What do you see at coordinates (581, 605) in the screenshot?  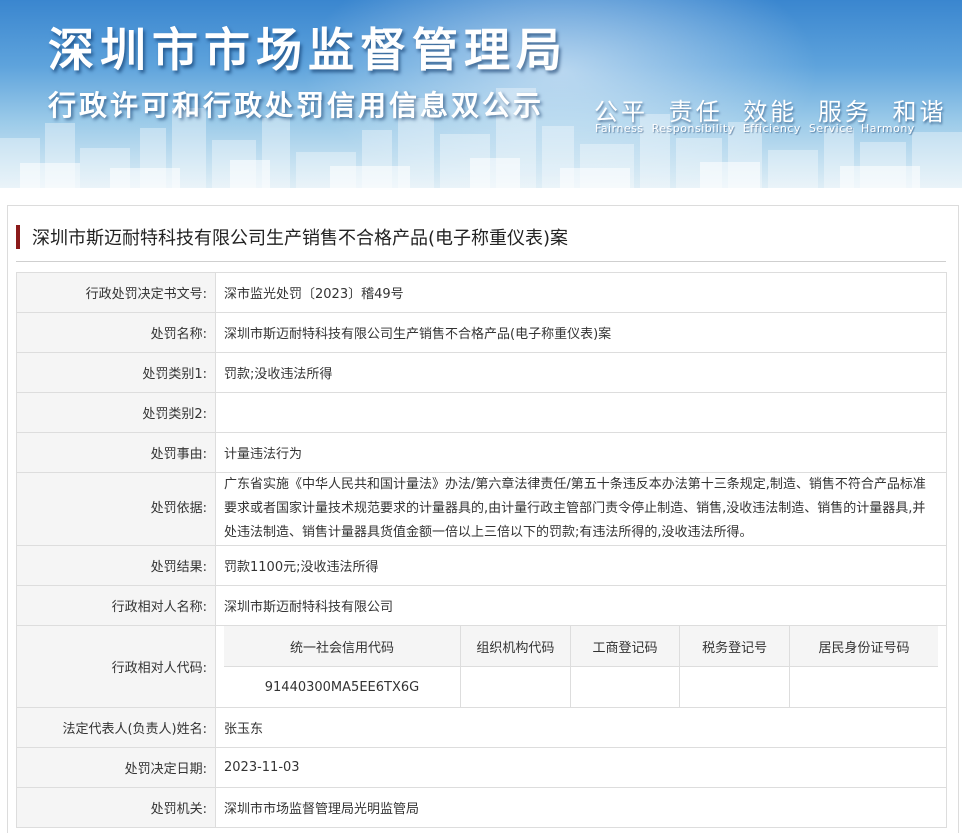 I see `row-value: 深圳市斯迈耐特科技有限公司` at bounding box center [581, 605].